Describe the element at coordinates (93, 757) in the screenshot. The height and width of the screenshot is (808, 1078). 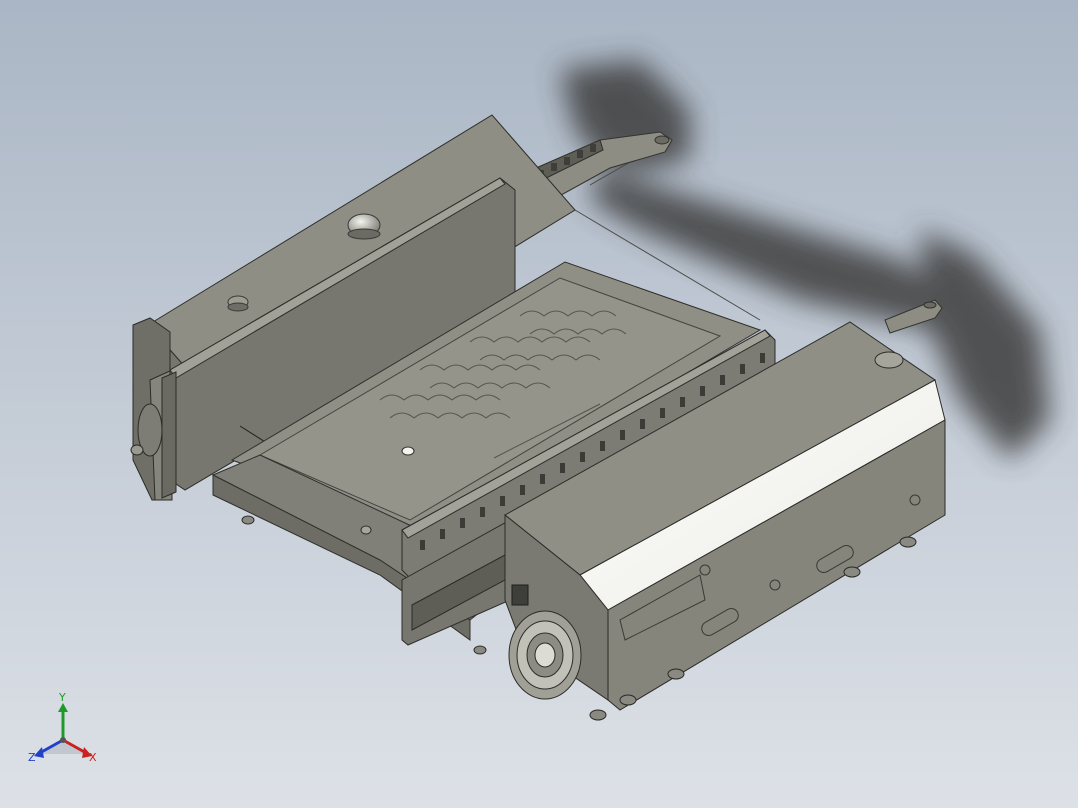
I see `axis-x-label: X` at that location.